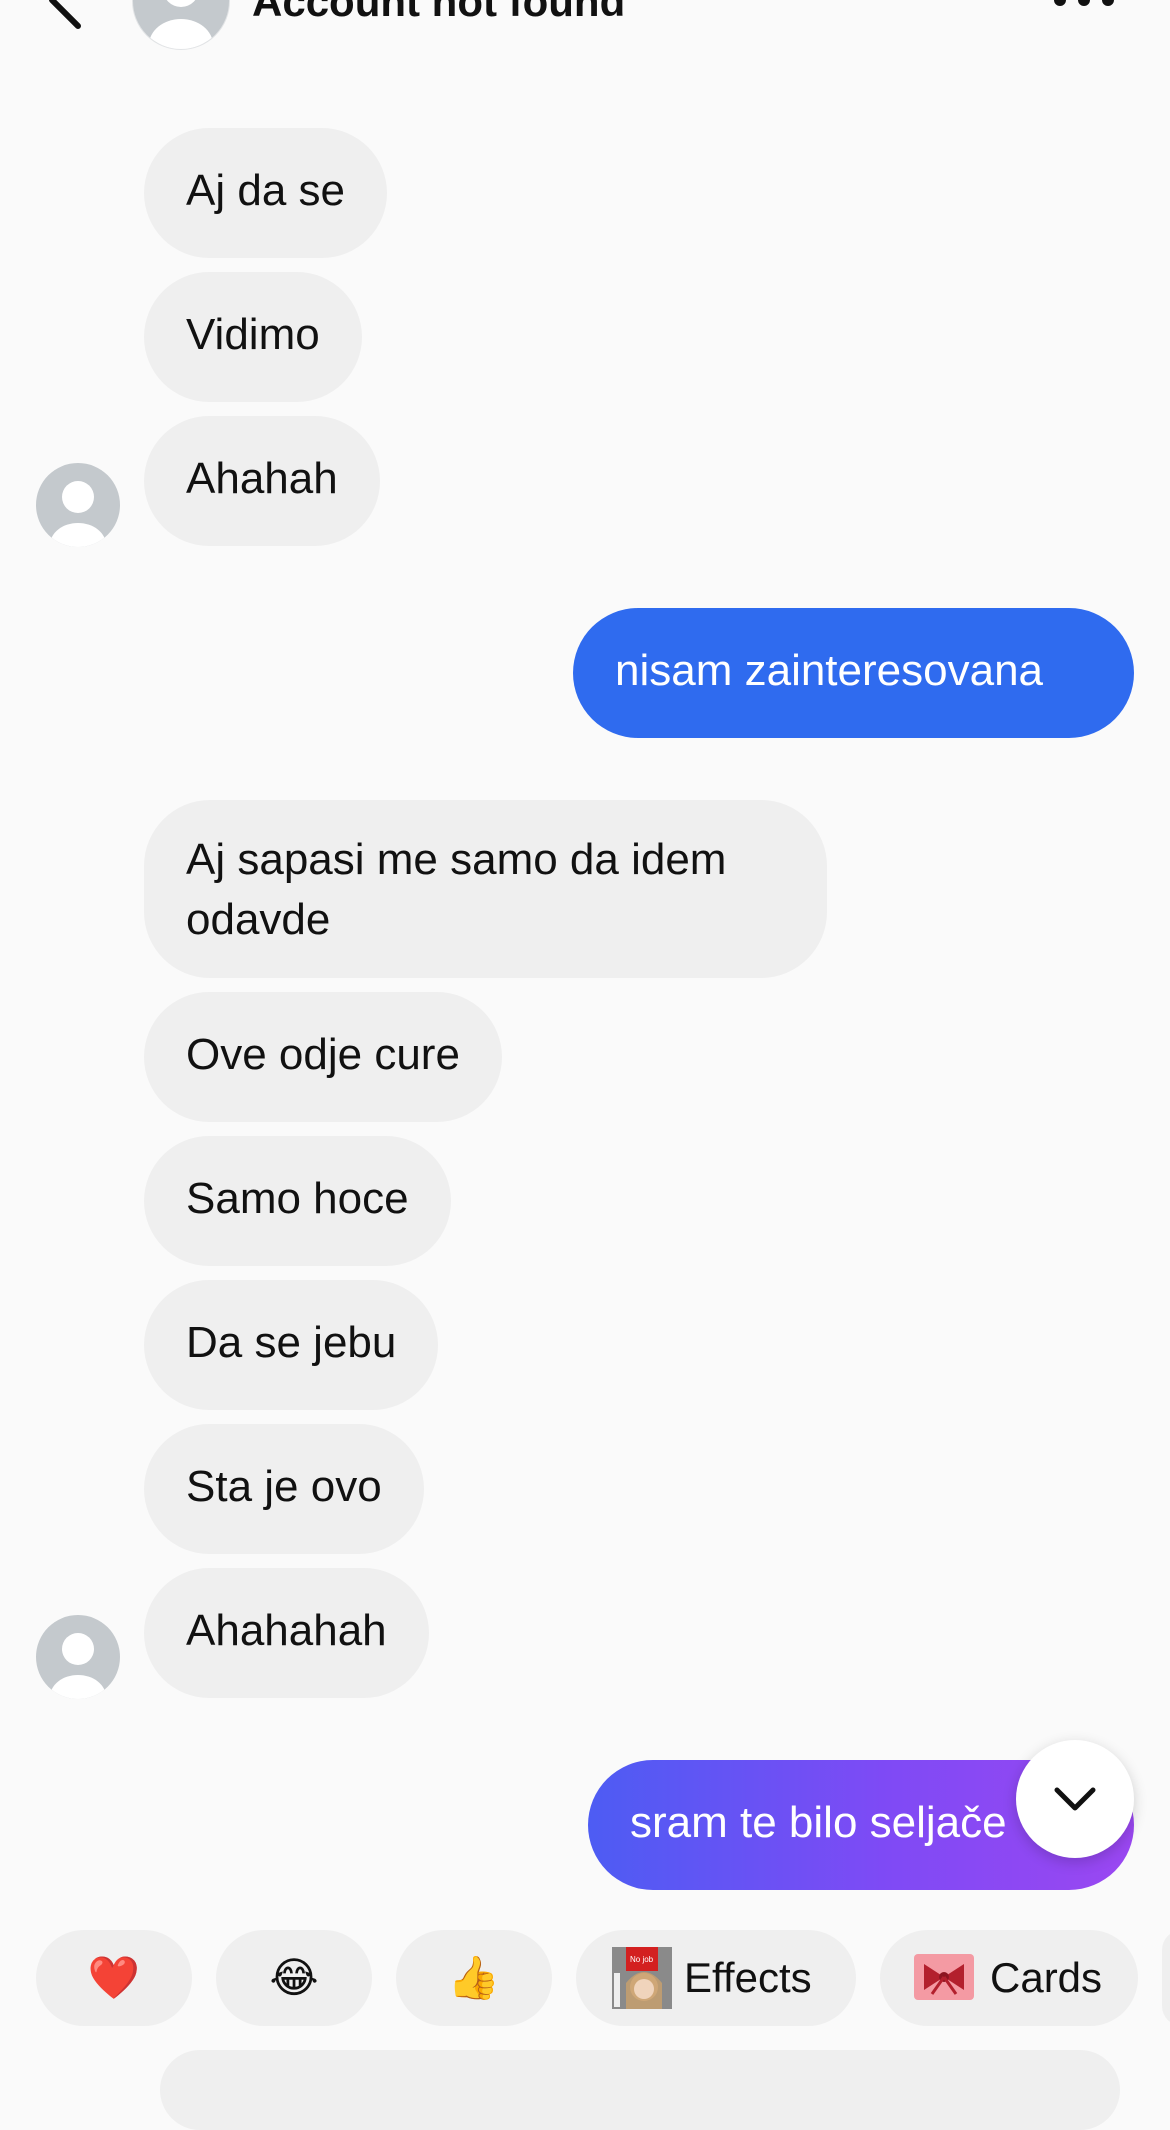 This screenshot has width=1170, height=2130. Describe the element at coordinates (1046, 1977) in the screenshot. I see `cards-label: Cards` at that location.